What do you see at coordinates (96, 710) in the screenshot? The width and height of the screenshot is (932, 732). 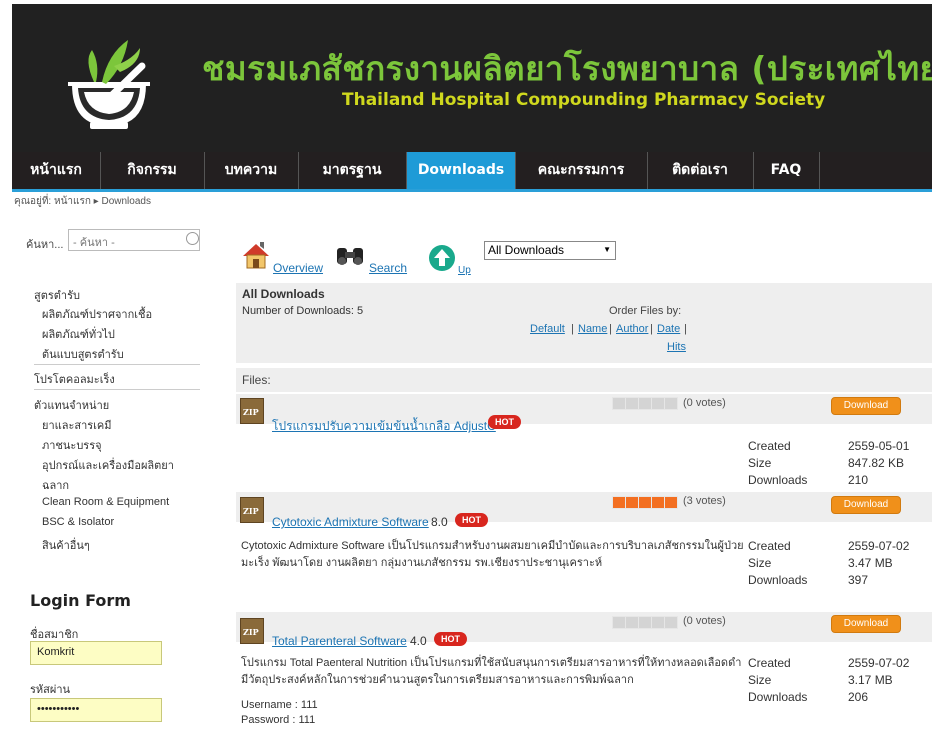 I see `password-field: •••••••••••` at bounding box center [96, 710].